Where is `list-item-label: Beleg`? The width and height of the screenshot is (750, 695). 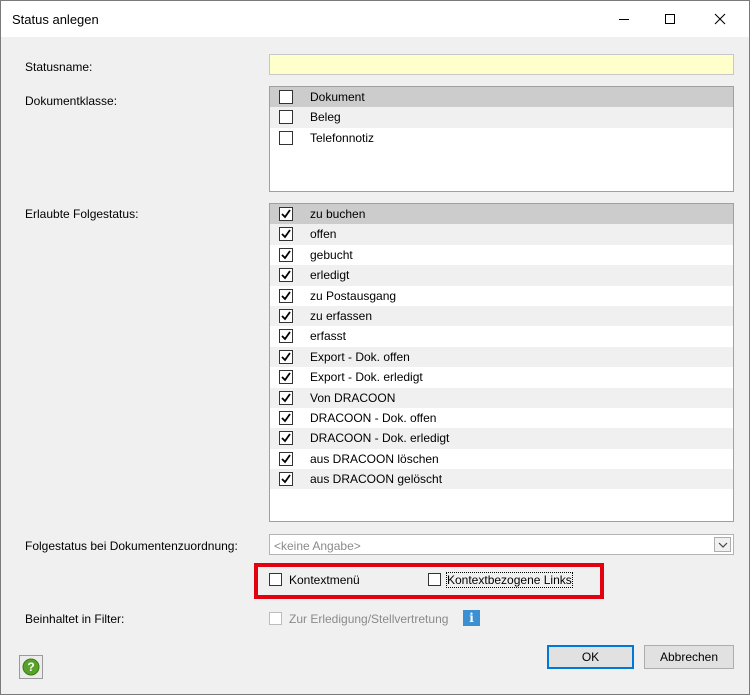
list-item-label: Beleg is located at coordinates (325, 117).